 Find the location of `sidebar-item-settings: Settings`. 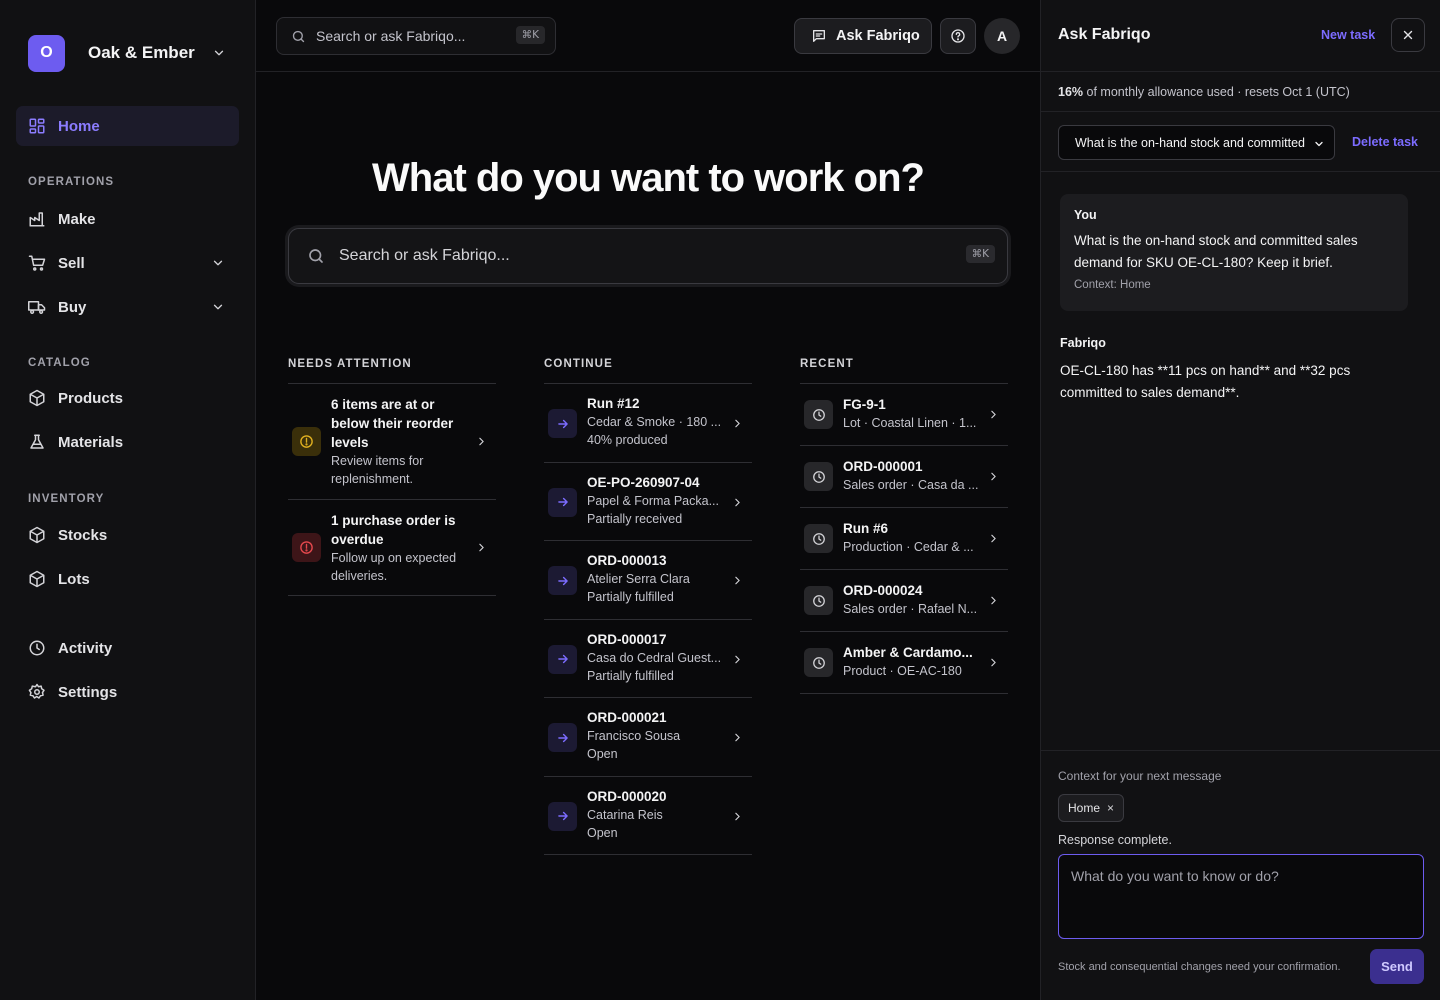

sidebar-item-settings: Settings is located at coordinates (127, 692).